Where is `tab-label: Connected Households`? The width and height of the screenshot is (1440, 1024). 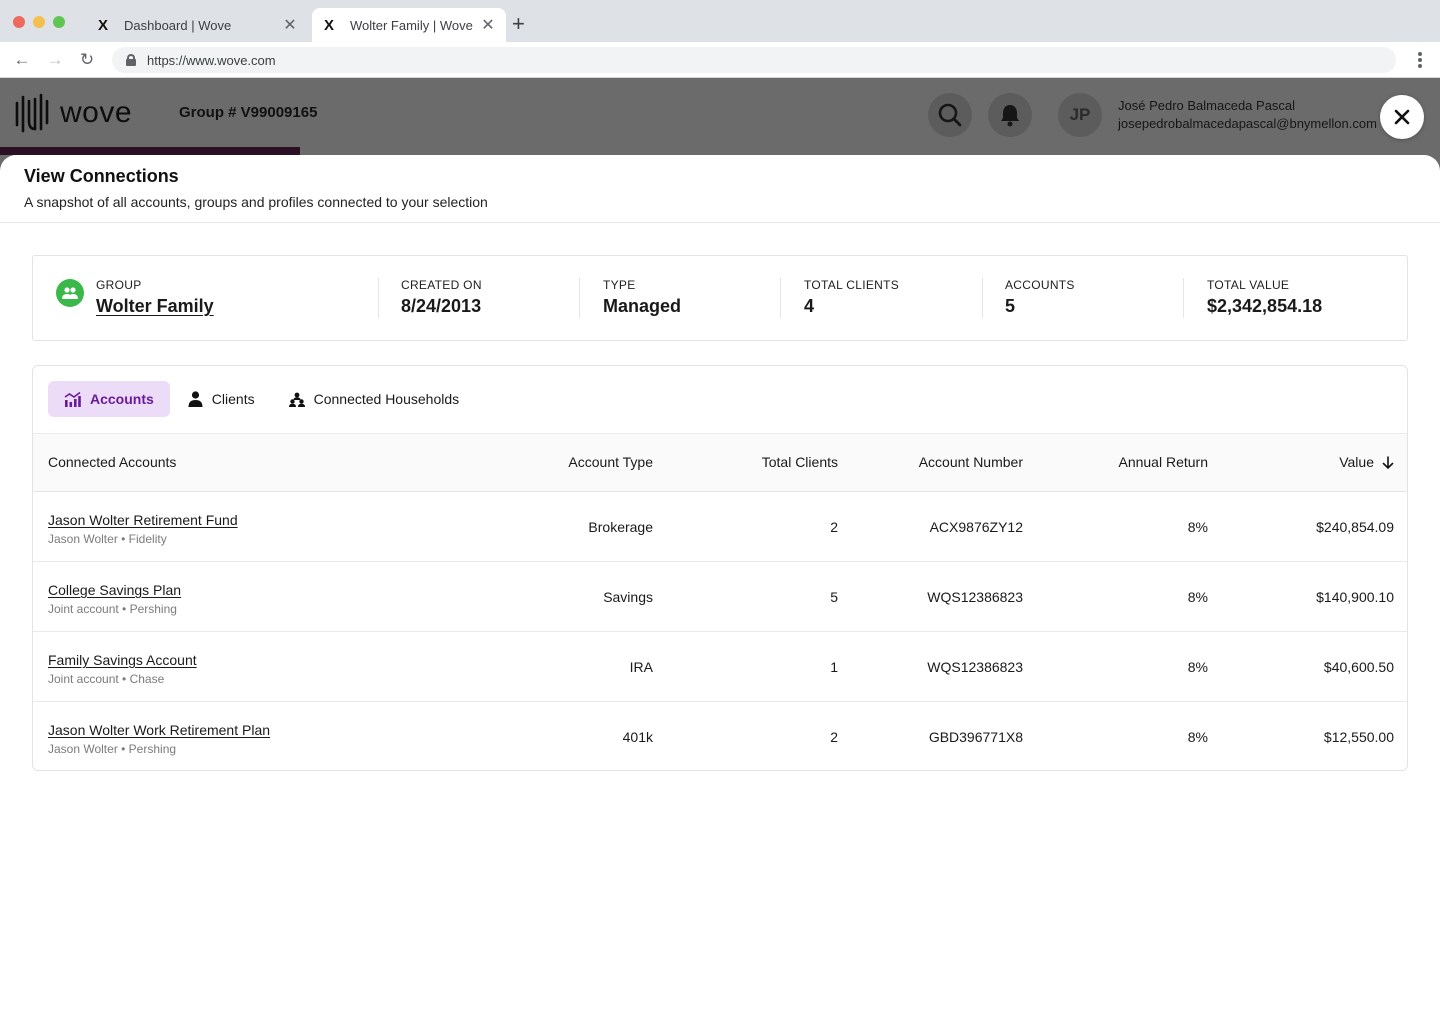
tab-label: Connected Households is located at coordinates (386, 399).